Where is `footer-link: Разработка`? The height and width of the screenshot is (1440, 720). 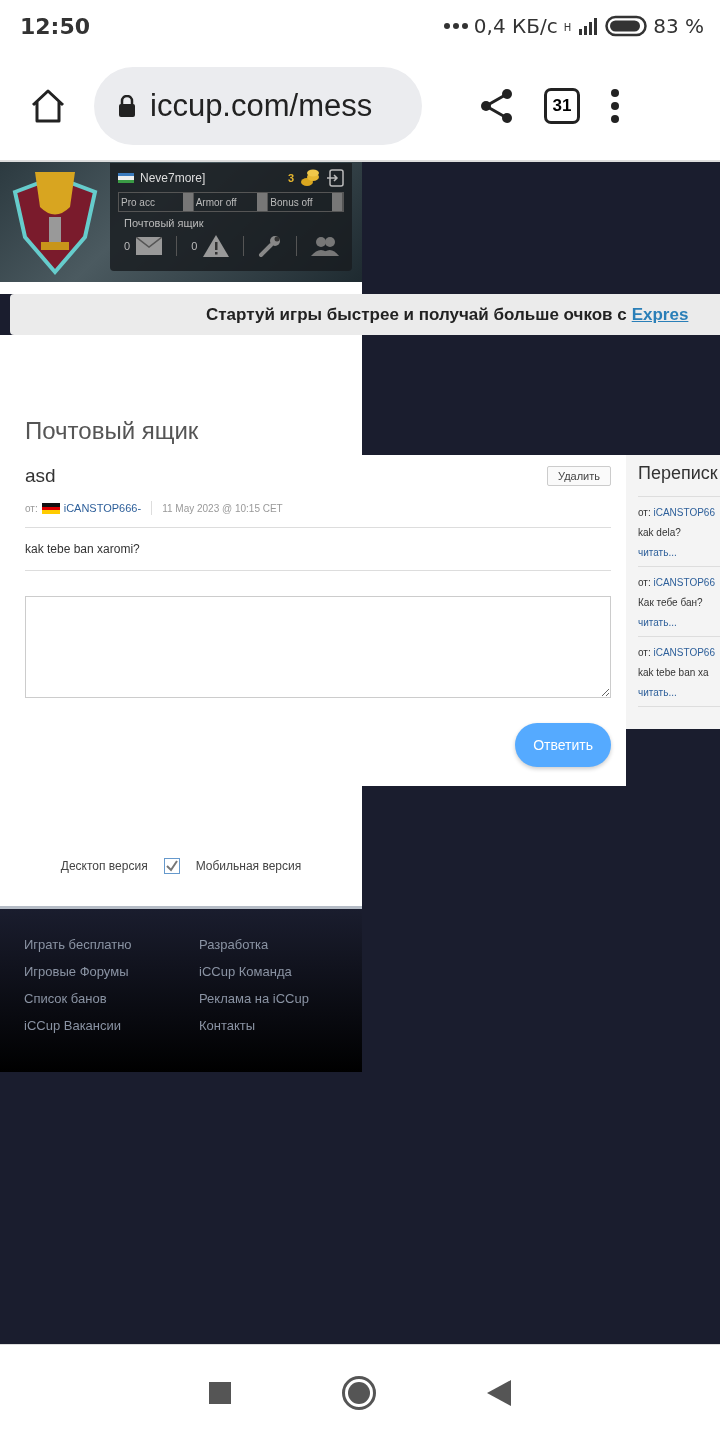 footer-link: Разработка is located at coordinates (266, 944).